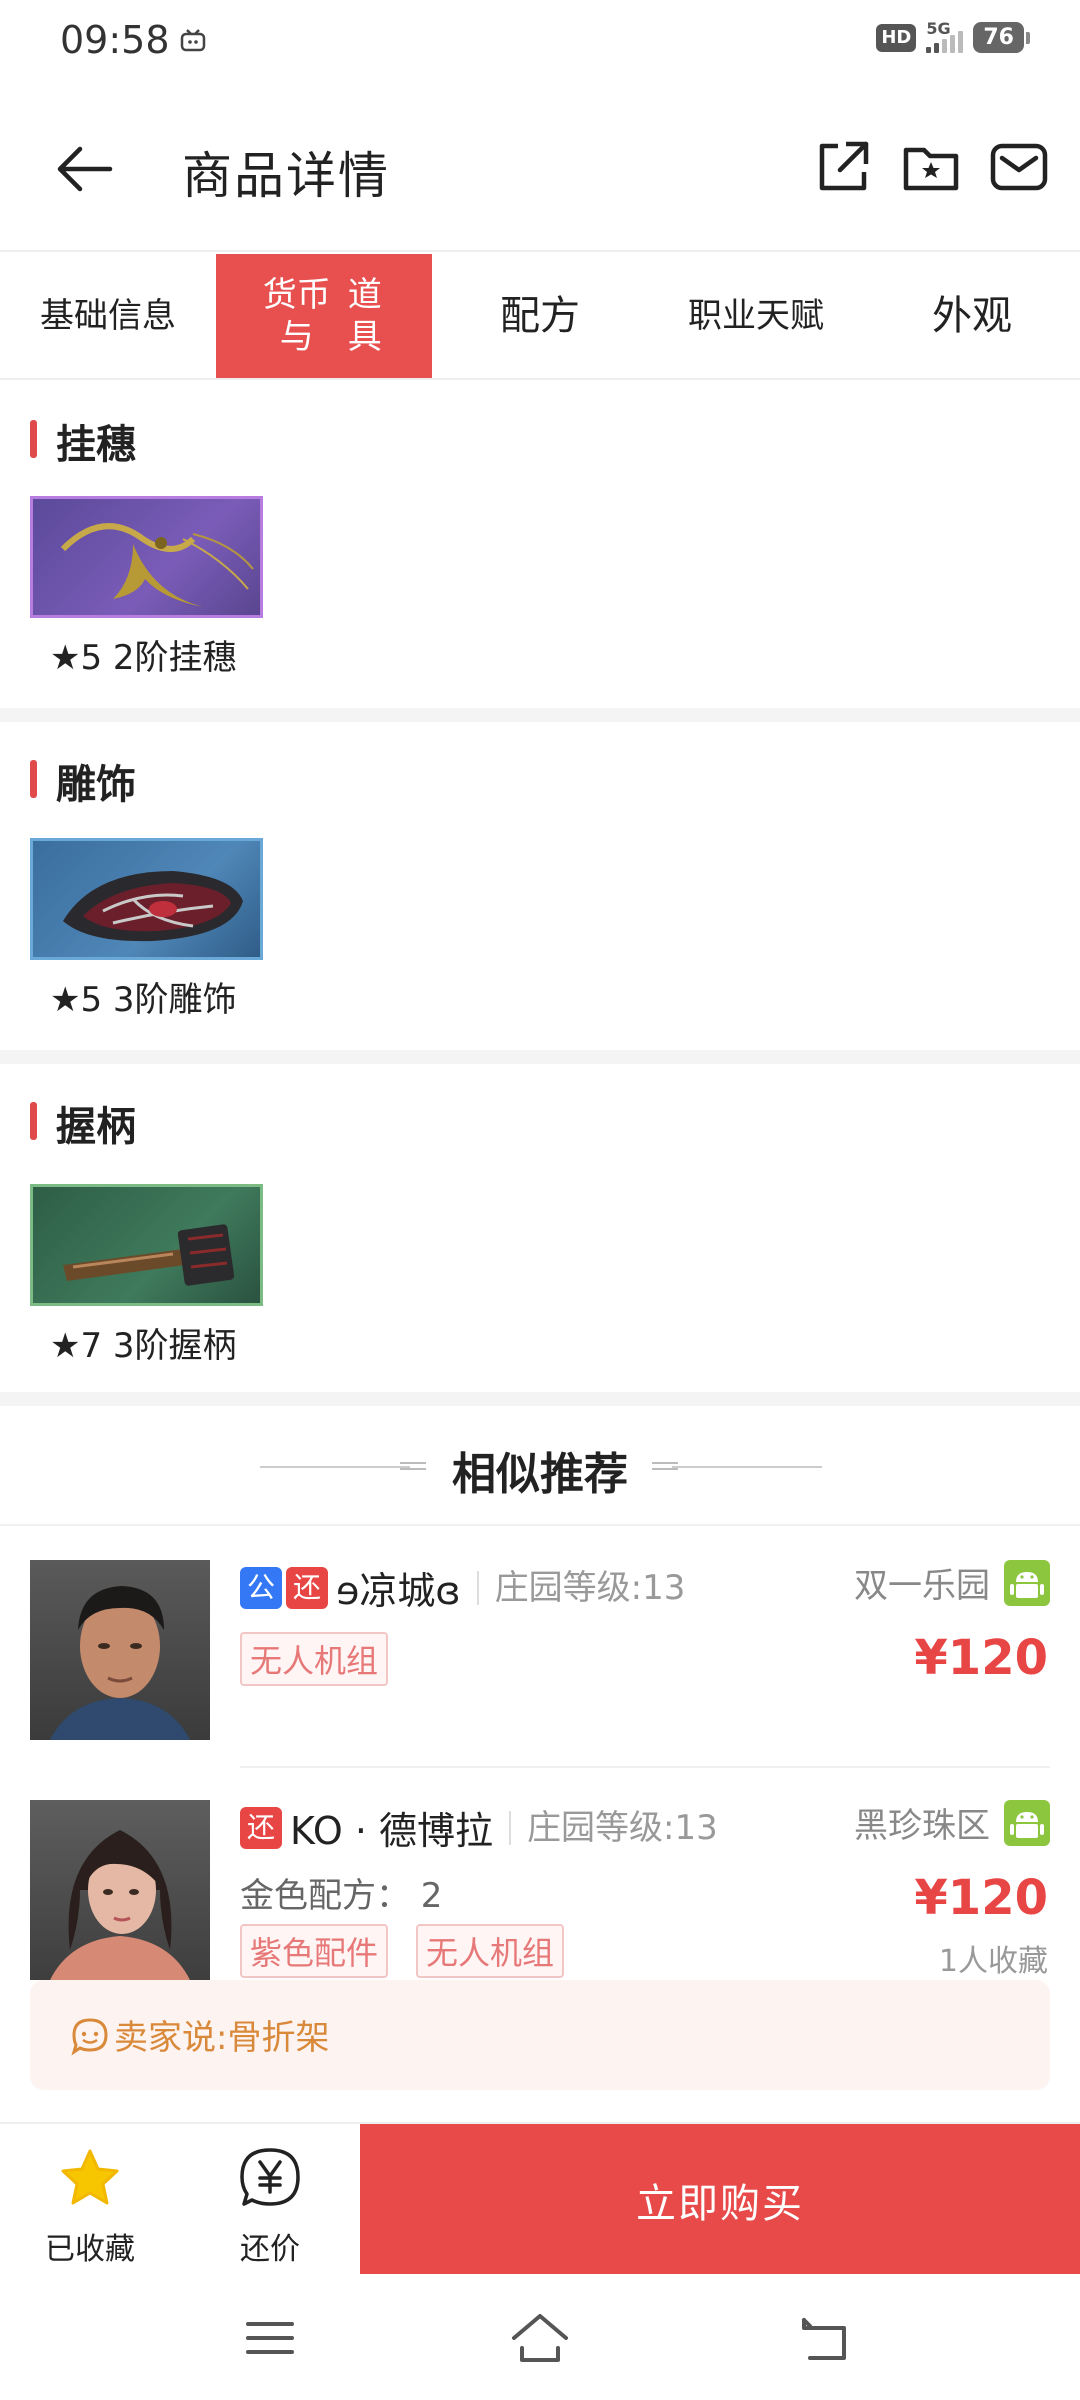 Image resolution: width=1080 pixels, height=2400 pixels. I want to click on status-time: 09:58, so click(115, 40).